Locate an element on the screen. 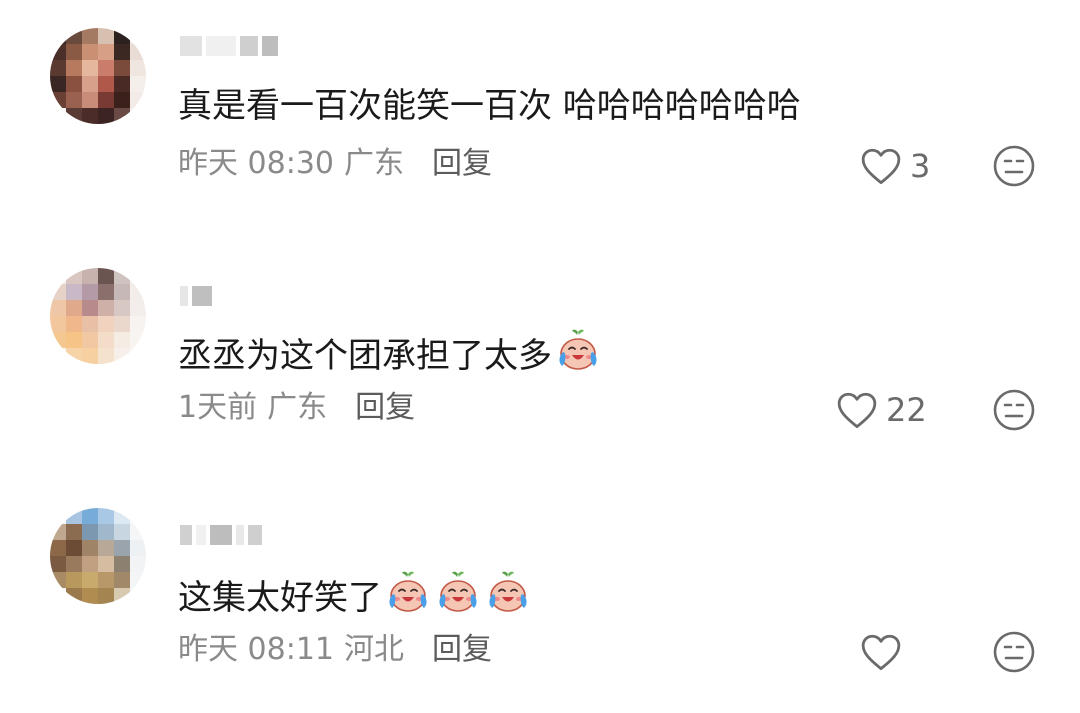 This screenshot has height=713, width=1080. username-blurred is located at coordinates (221, 535).